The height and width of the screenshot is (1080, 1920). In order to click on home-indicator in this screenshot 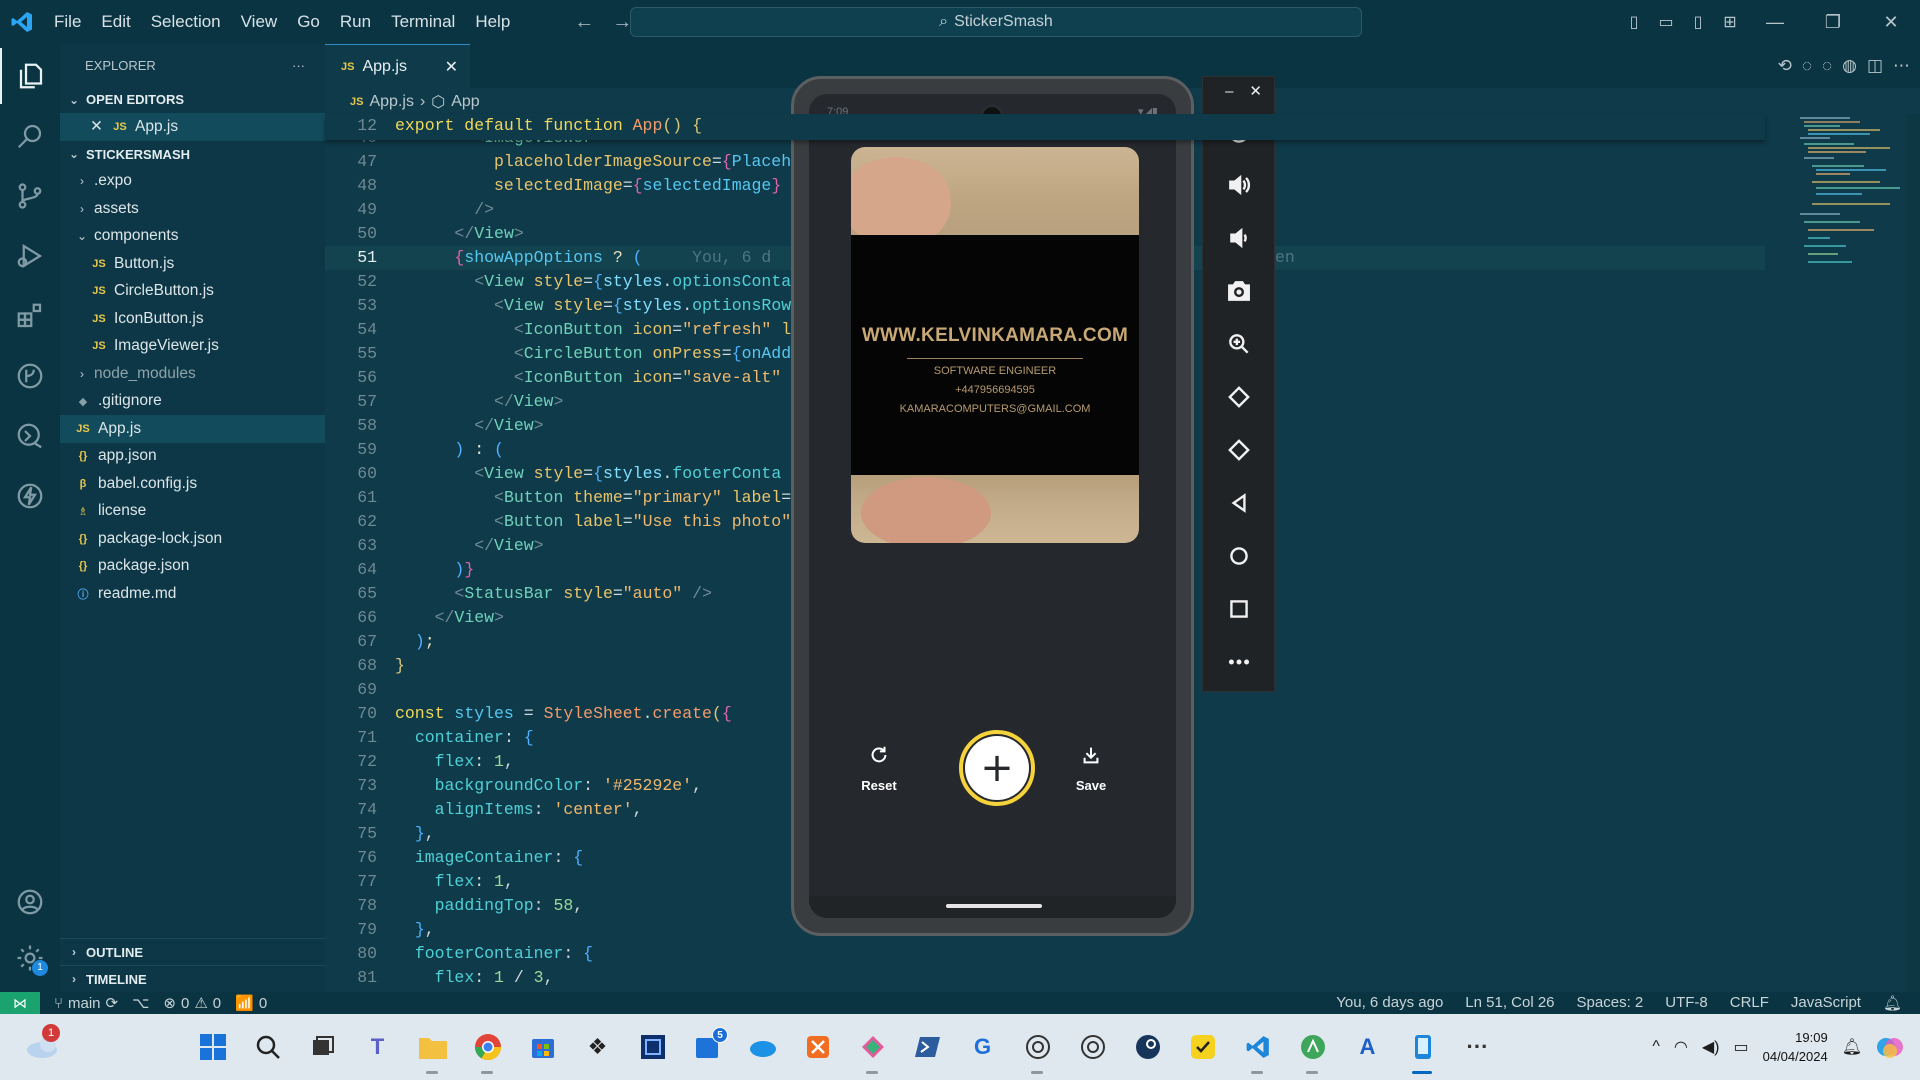, I will do `click(994, 906)`.